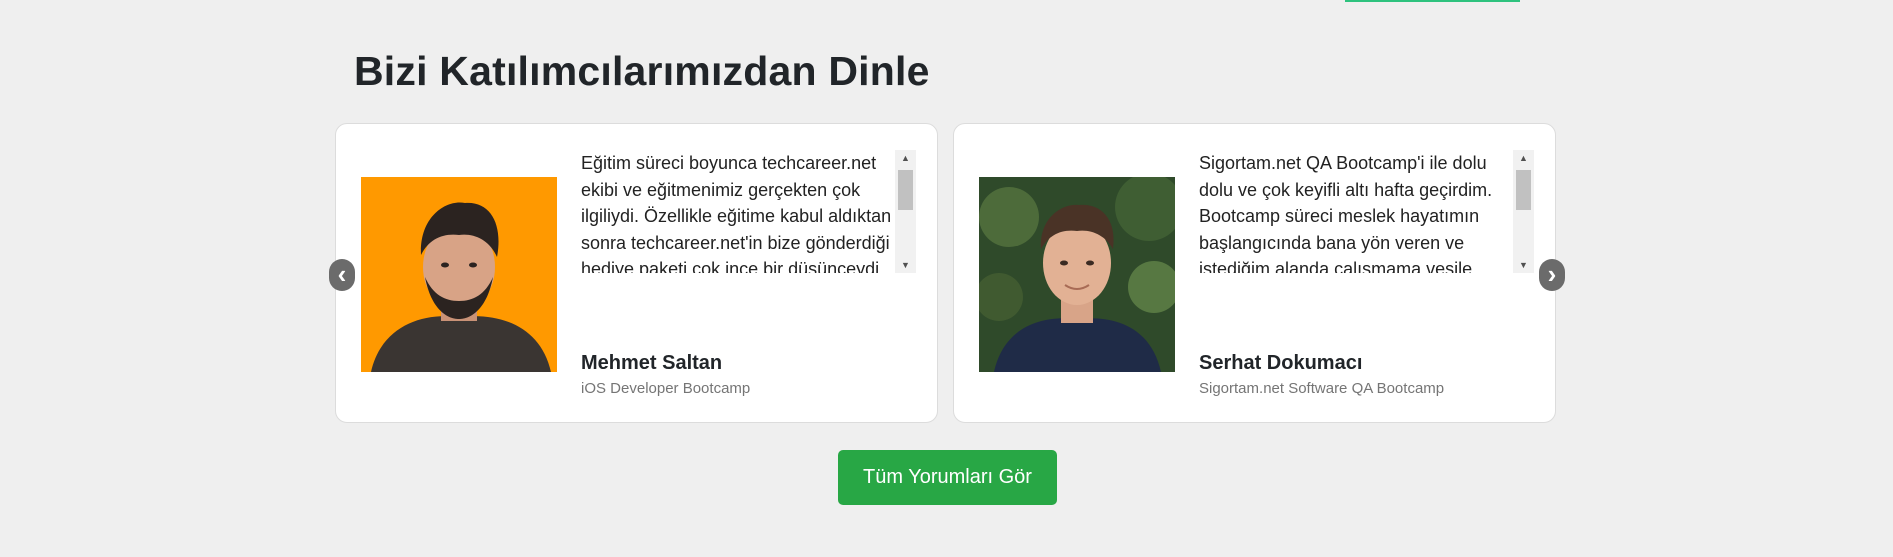 The width and height of the screenshot is (1893, 557). What do you see at coordinates (1552, 275) in the screenshot?
I see `carousel-next-button: ›` at bounding box center [1552, 275].